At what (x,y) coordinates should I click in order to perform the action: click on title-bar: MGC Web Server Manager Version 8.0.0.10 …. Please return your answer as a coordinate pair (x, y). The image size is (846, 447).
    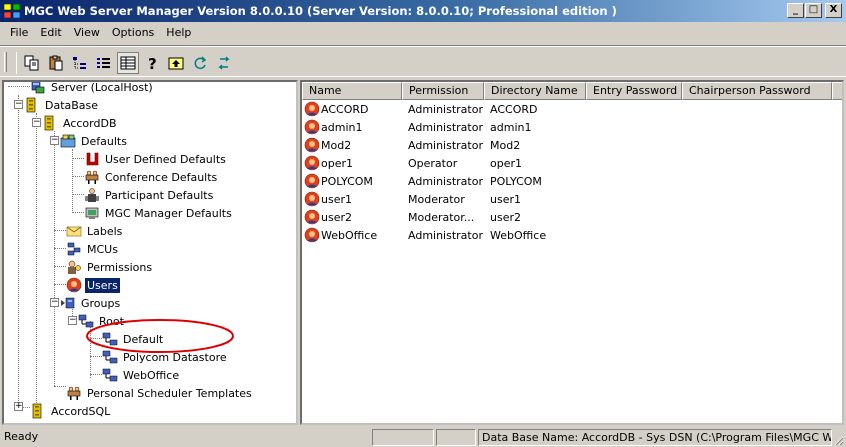
    Looking at the image, I should click on (423, 11).